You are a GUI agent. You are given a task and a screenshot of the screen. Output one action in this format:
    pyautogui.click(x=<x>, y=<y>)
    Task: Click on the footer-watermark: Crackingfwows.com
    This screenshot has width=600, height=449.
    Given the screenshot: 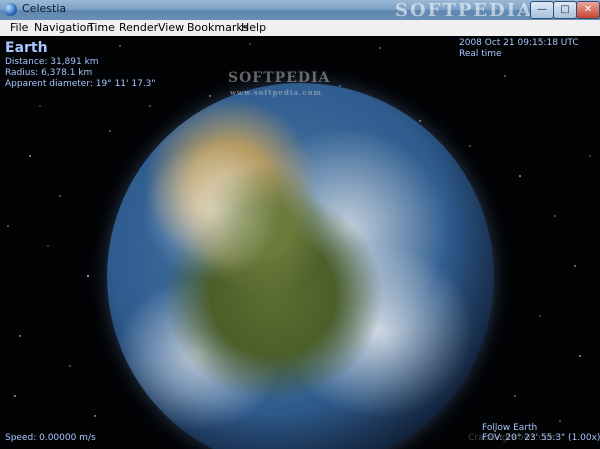 What is the action you would take?
    pyautogui.click(x=513, y=438)
    